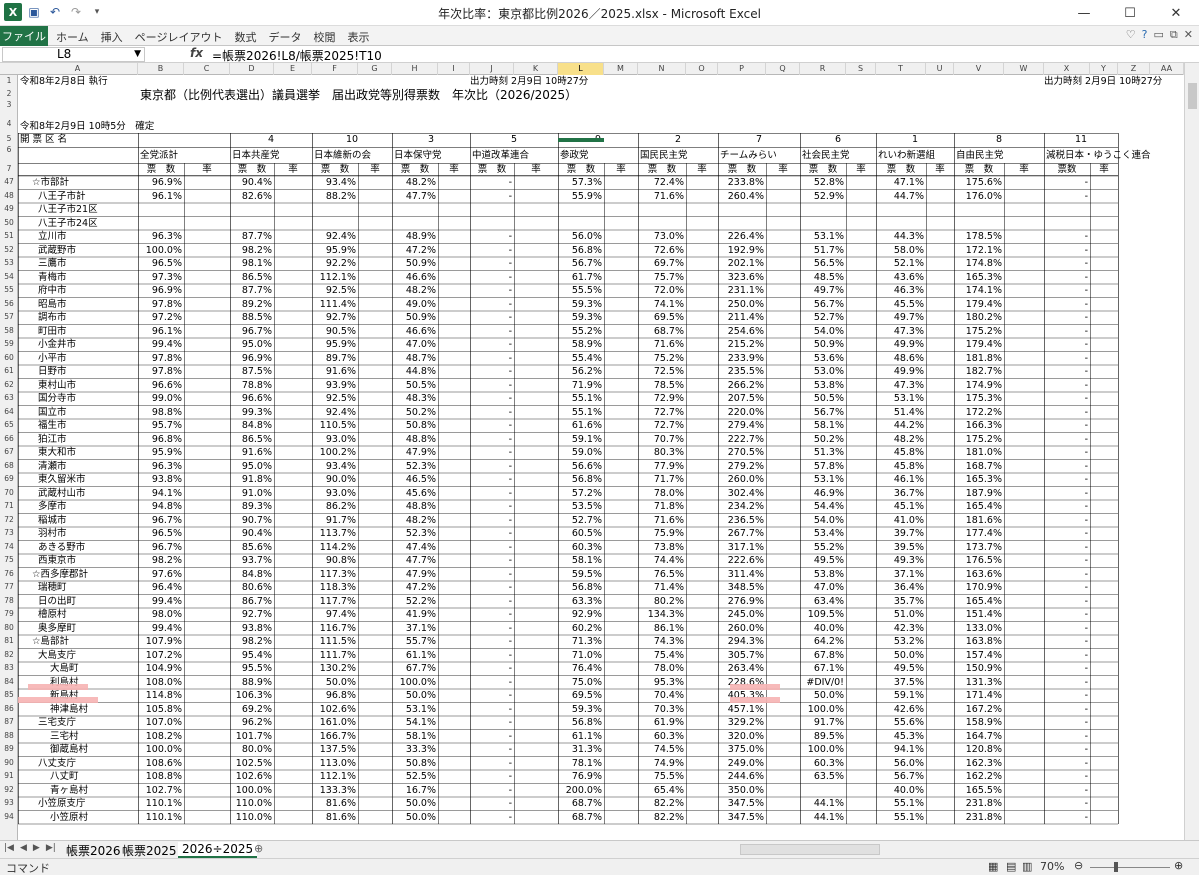 Image resolution: width=1199 pixels, height=875 pixels. I want to click on value-cell: 55.2%, so click(580, 331).